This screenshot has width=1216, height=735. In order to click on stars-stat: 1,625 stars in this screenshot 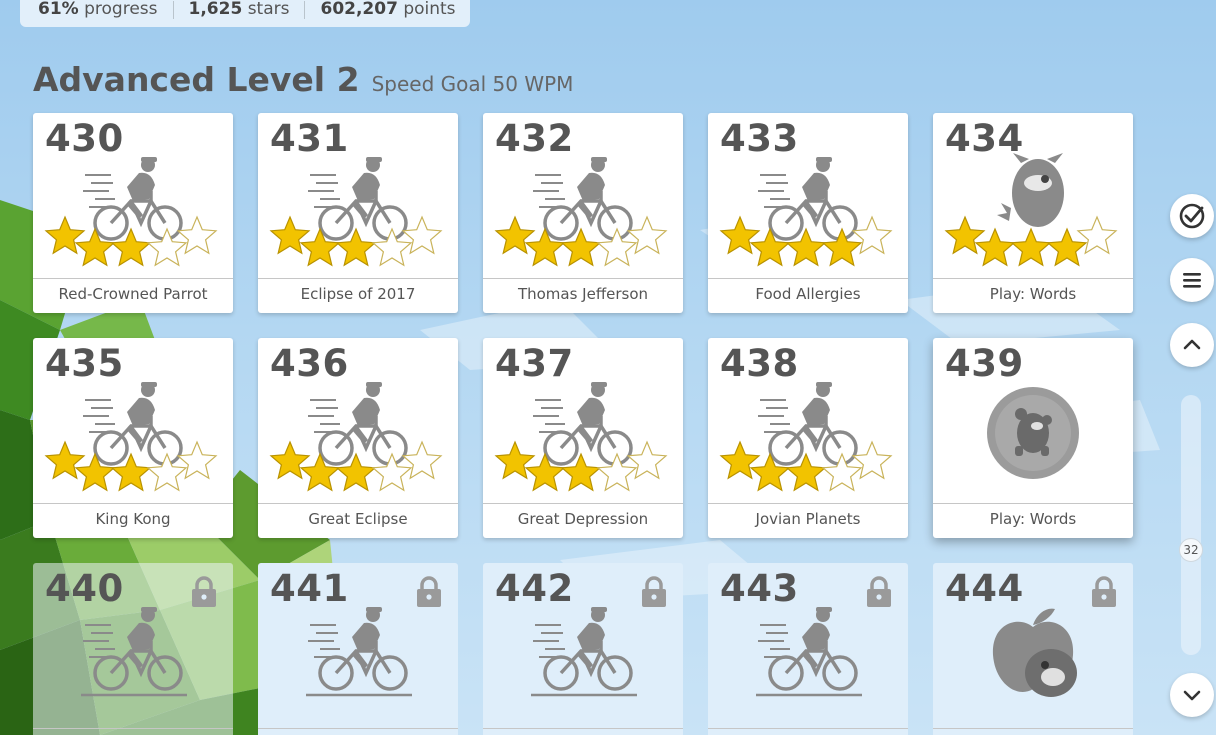, I will do `click(239, 9)`.